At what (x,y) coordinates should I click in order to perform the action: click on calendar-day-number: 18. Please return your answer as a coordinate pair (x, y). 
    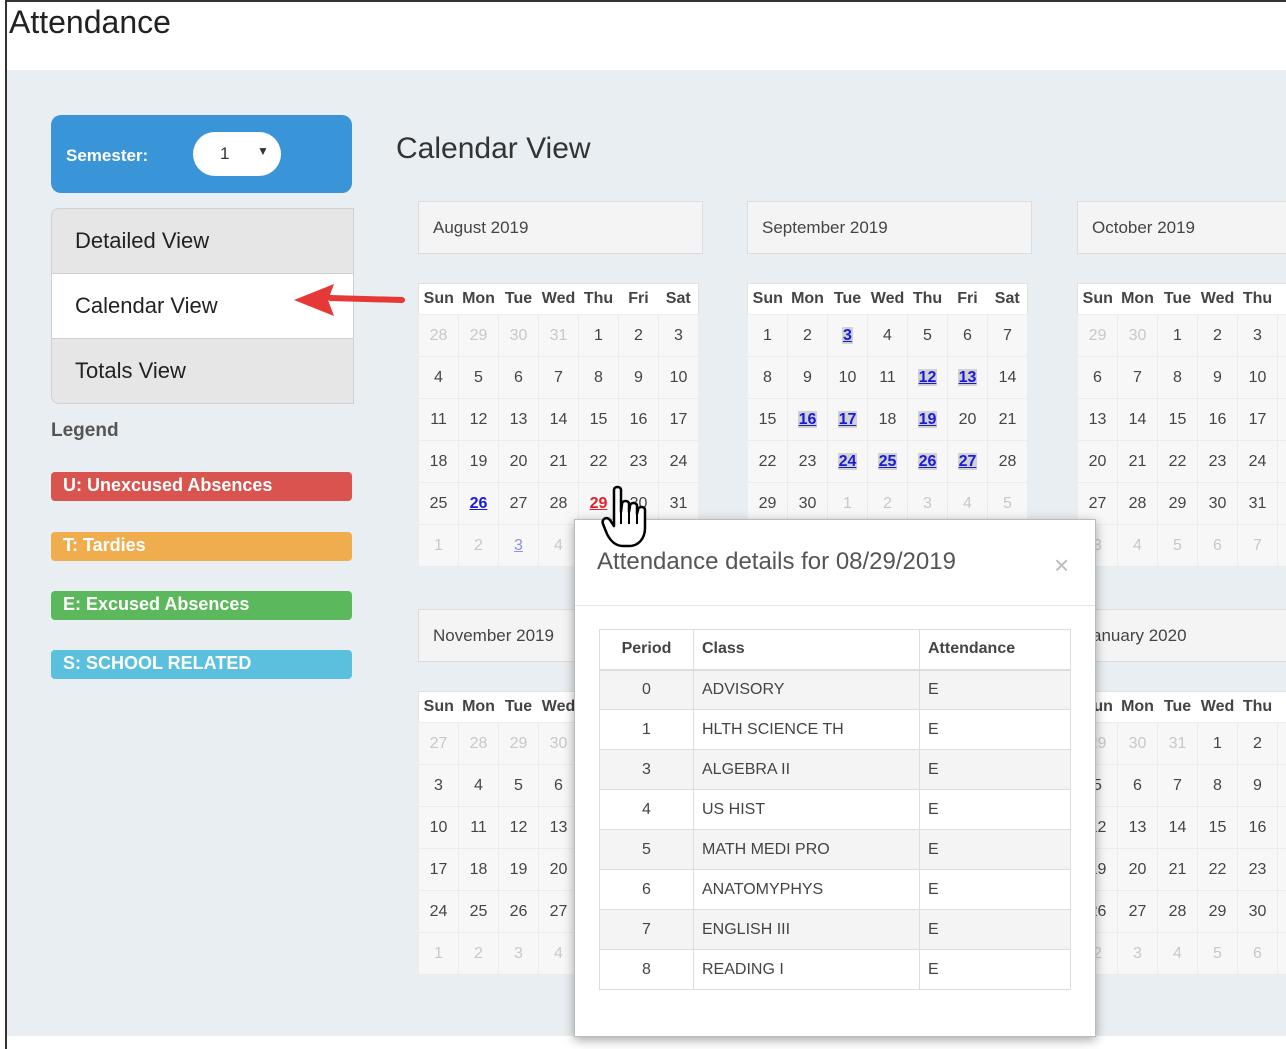
    Looking at the image, I should click on (478, 869).